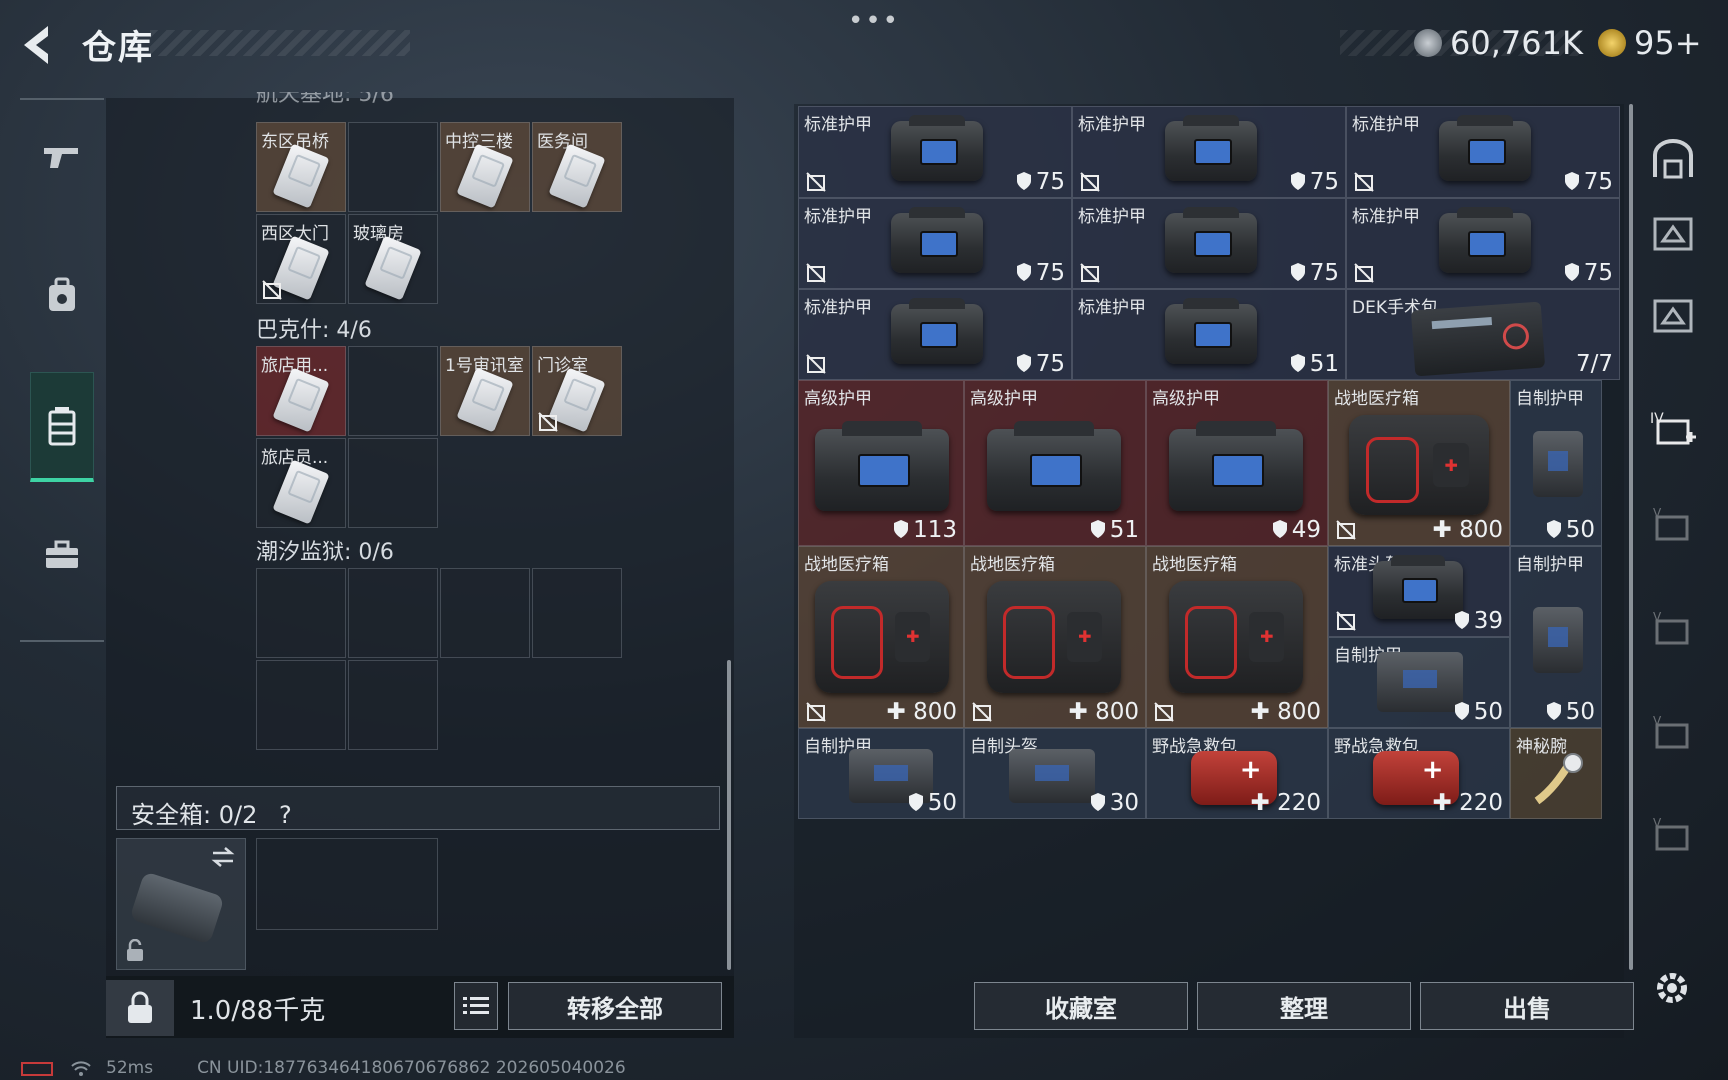 The height and width of the screenshot is (1080, 1728). Describe the element at coordinates (223, 857) in the screenshot. I see `swap-icon` at that location.